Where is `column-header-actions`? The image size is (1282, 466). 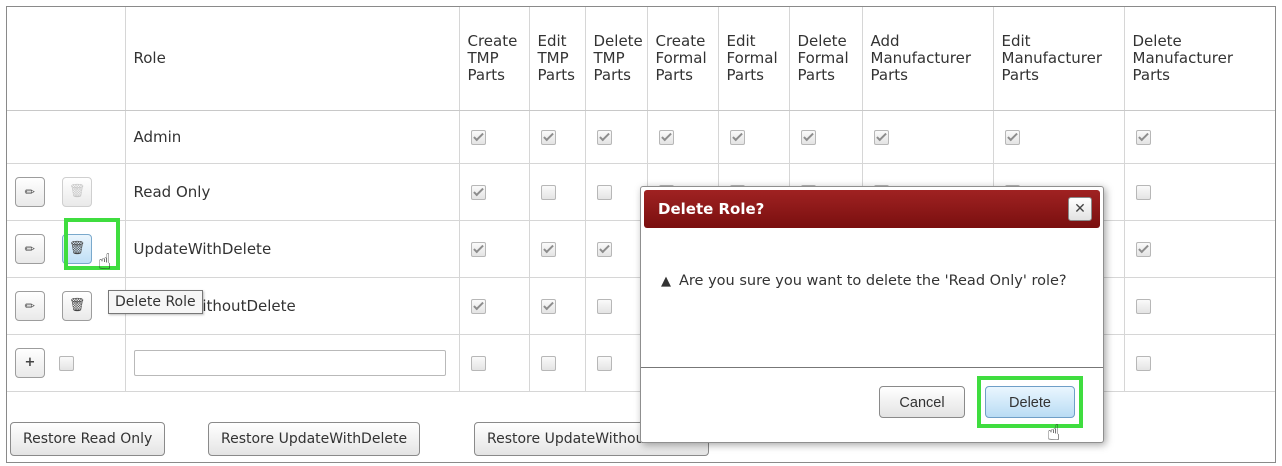 column-header-actions is located at coordinates (66, 59).